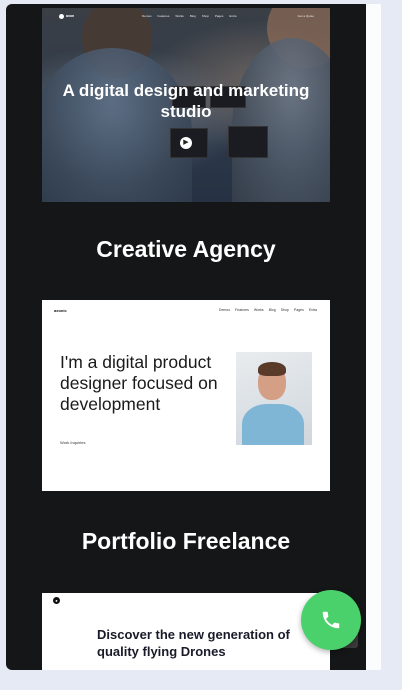 The width and height of the screenshot is (402, 690). I want to click on play-icon: ▶, so click(186, 143).